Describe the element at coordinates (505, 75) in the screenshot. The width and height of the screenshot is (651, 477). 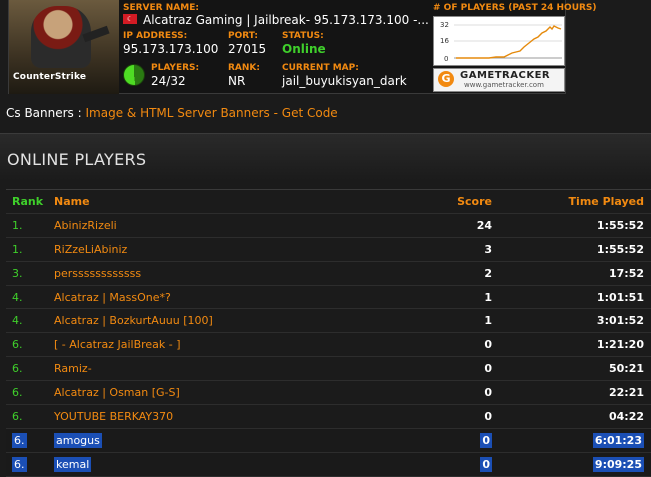
I see `gametracker-name: GAMETRACKER` at that location.